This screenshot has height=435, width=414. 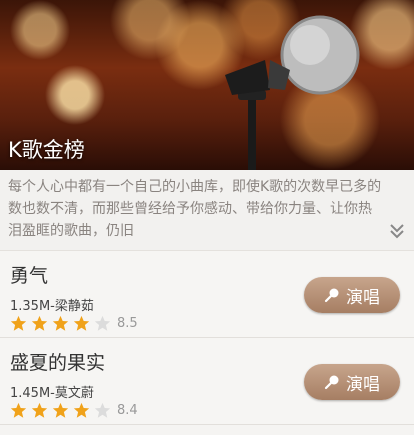 What do you see at coordinates (58, 363) in the screenshot?
I see `song-name: 盛夏的果实` at bounding box center [58, 363].